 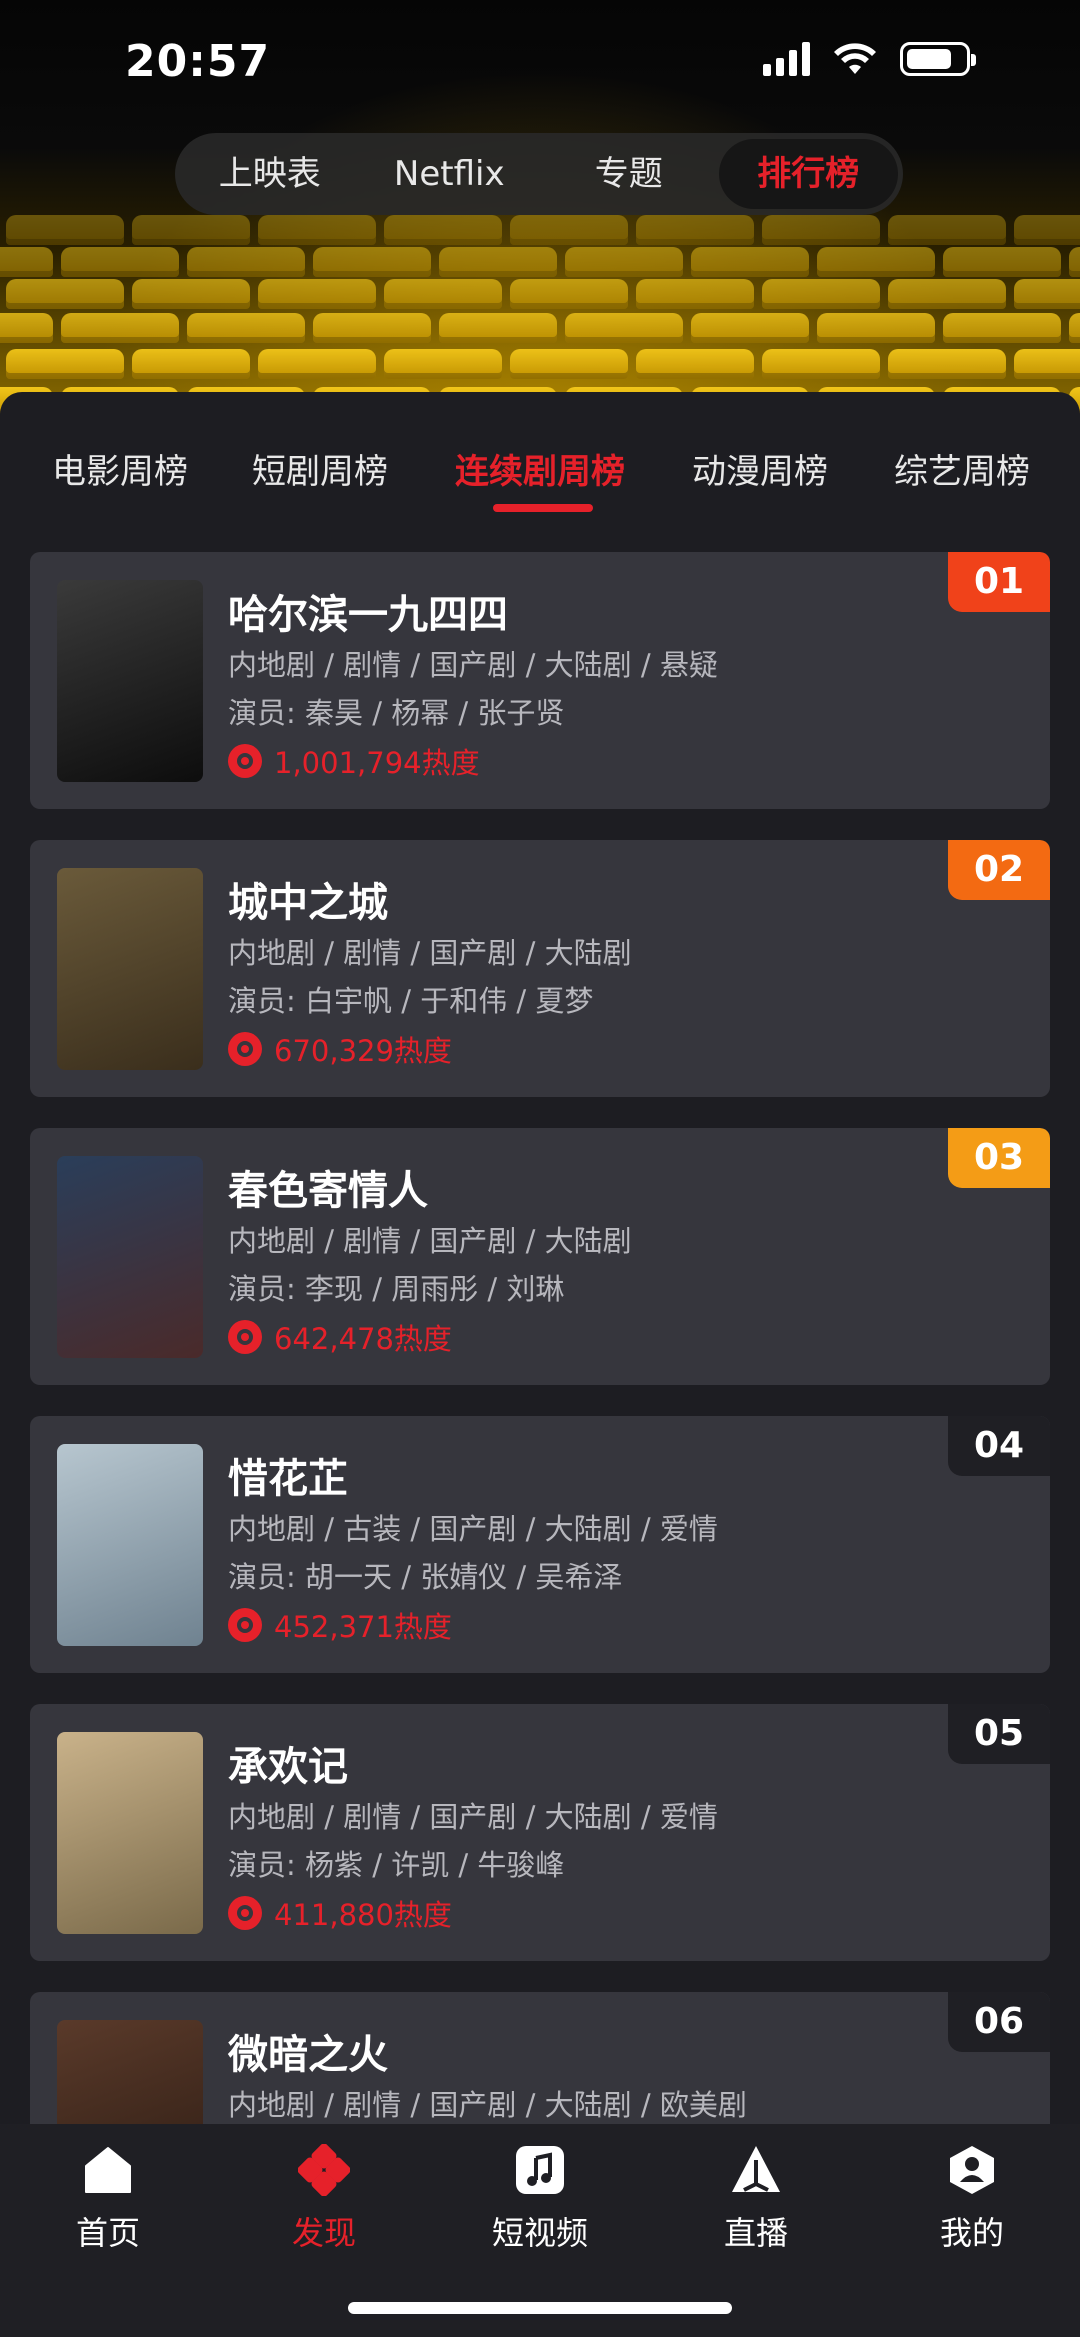 What do you see at coordinates (396, 713) in the screenshot?
I see `show-cast: 演员: 秦昊 / 杨幂 / 张子贤` at bounding box center [396, 713].